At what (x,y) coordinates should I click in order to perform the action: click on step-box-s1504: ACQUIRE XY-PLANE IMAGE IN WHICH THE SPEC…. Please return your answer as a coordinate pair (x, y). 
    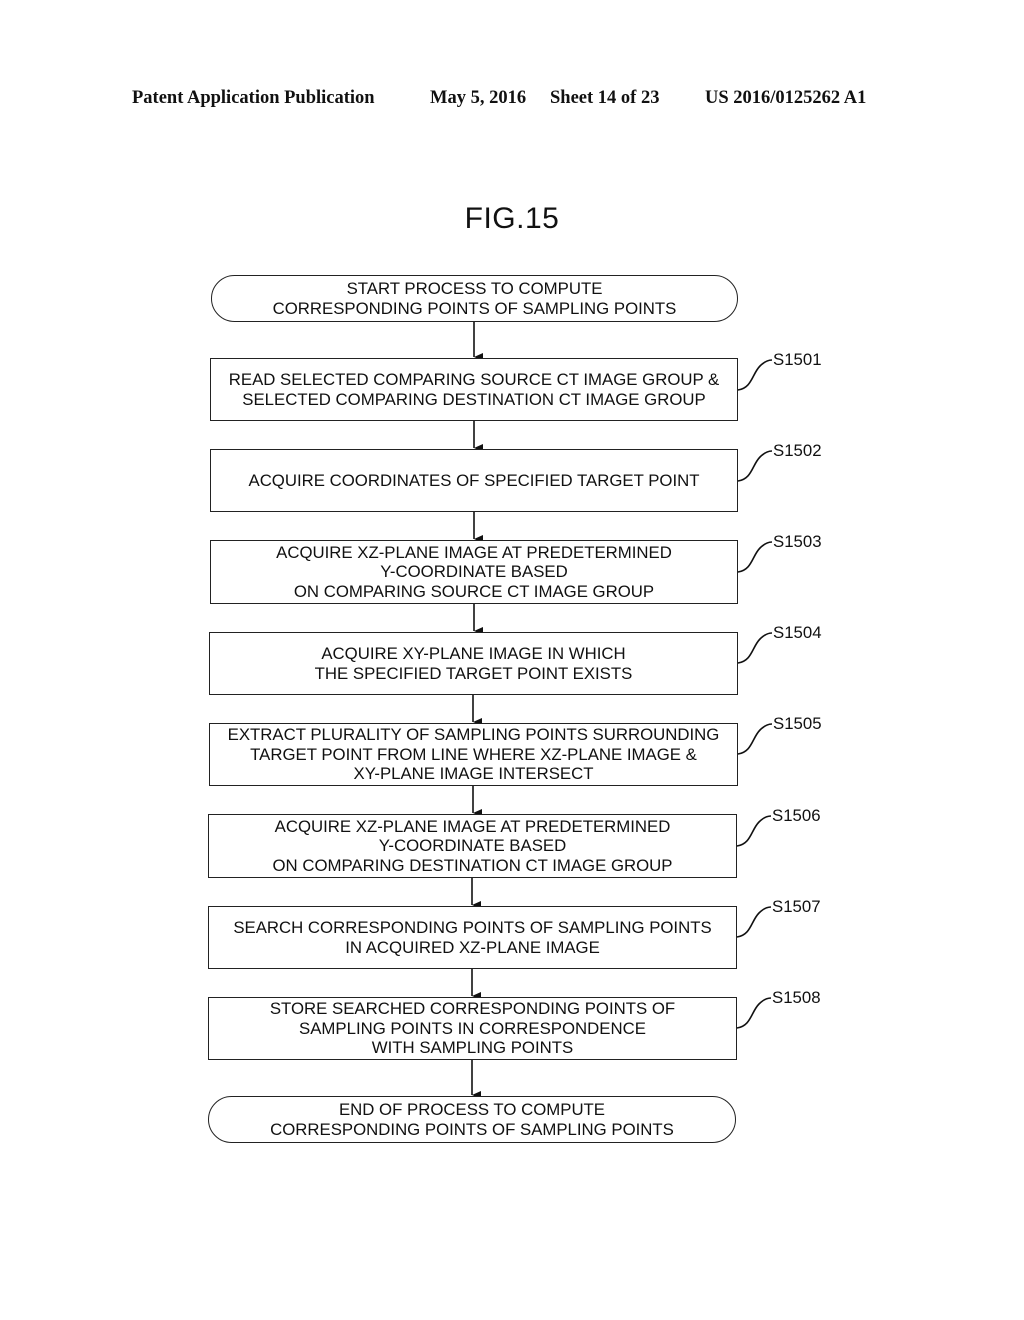
    Looking at the image, I should click on (473, 663).